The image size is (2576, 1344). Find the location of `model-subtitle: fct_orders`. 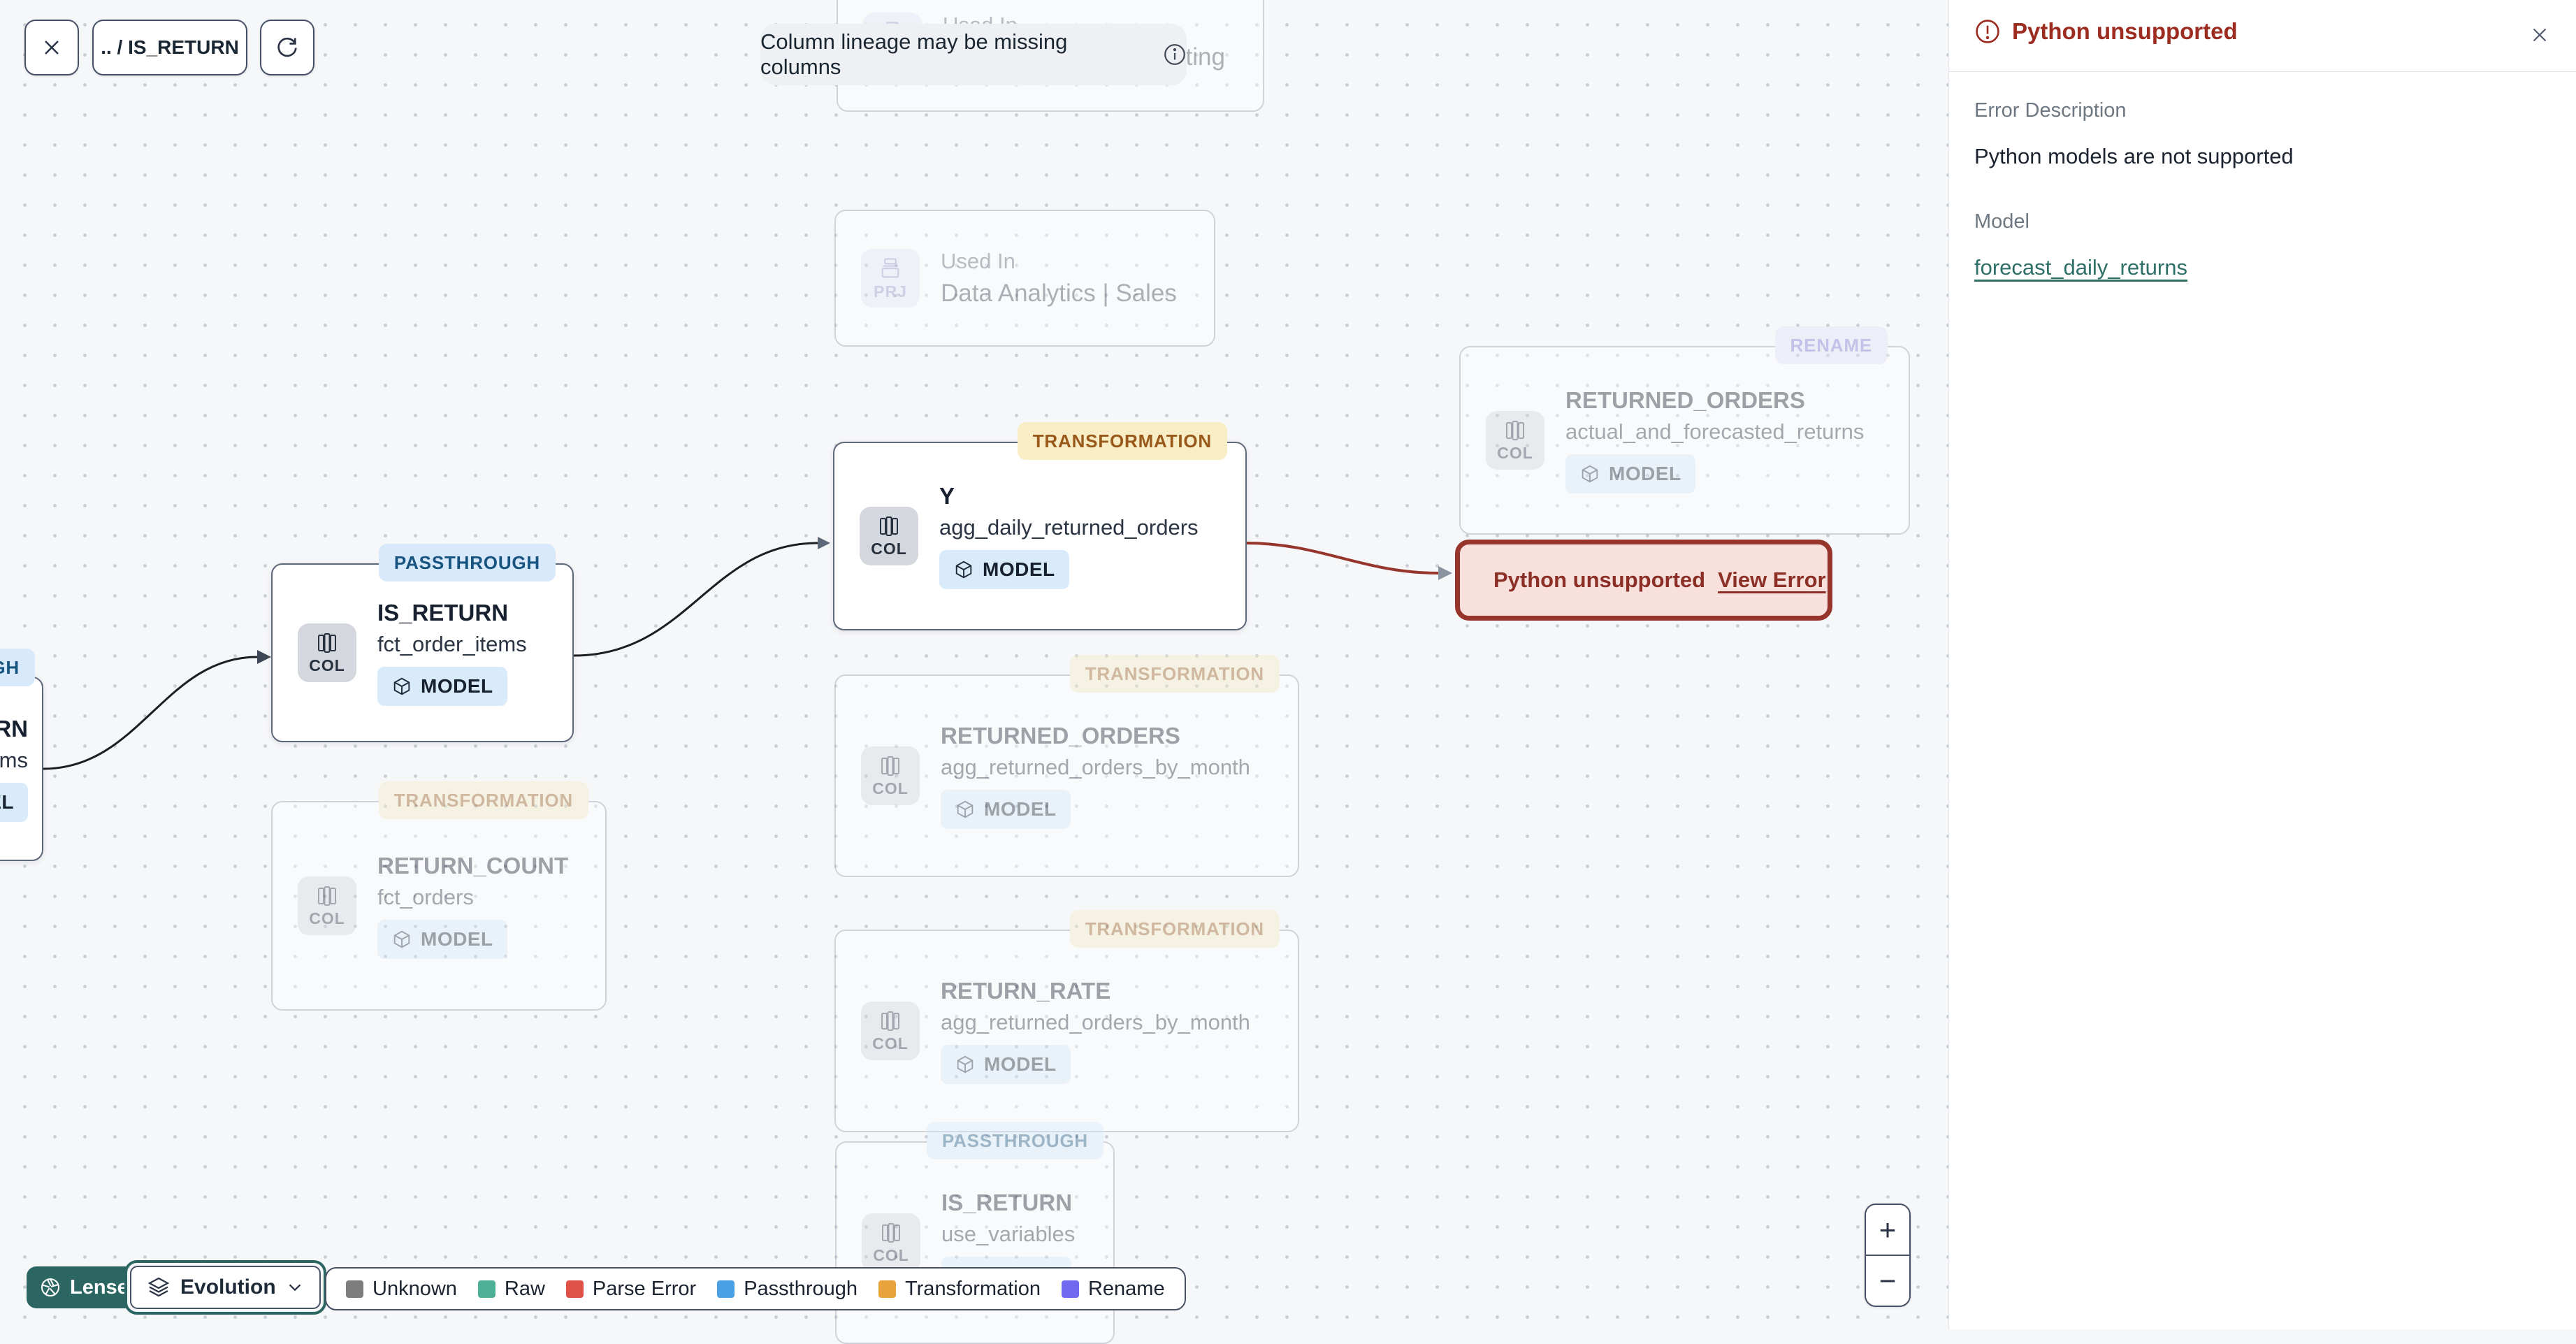

model-subtitle: fct_orders is located at coordinates (426, 897).